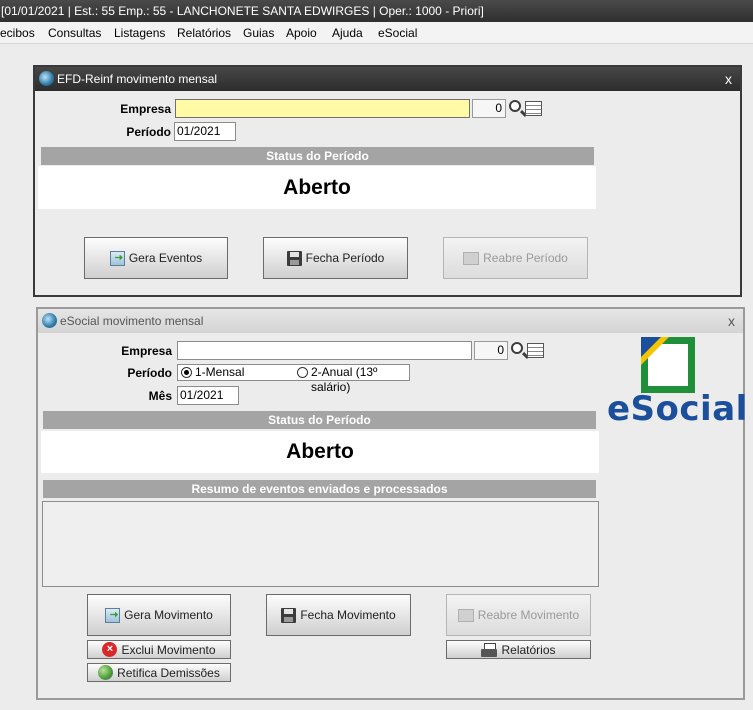  I want to click on fecha-movimento-button: Fecha Movimento, so click(338, 615).